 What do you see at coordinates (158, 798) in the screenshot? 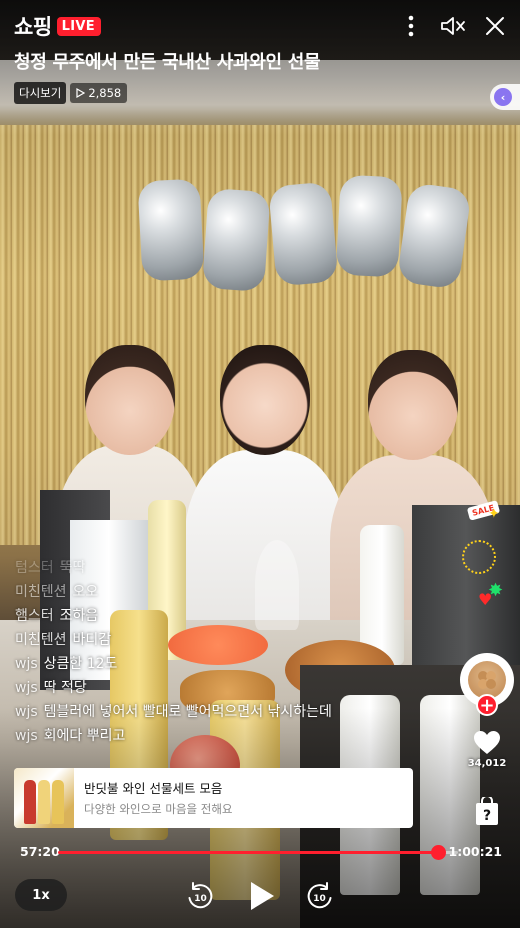
I see `product-info: 반딧불 와인 선물세트 모음 다양한 와인으로 마음을 전해요` at bounding box center [158, 798].